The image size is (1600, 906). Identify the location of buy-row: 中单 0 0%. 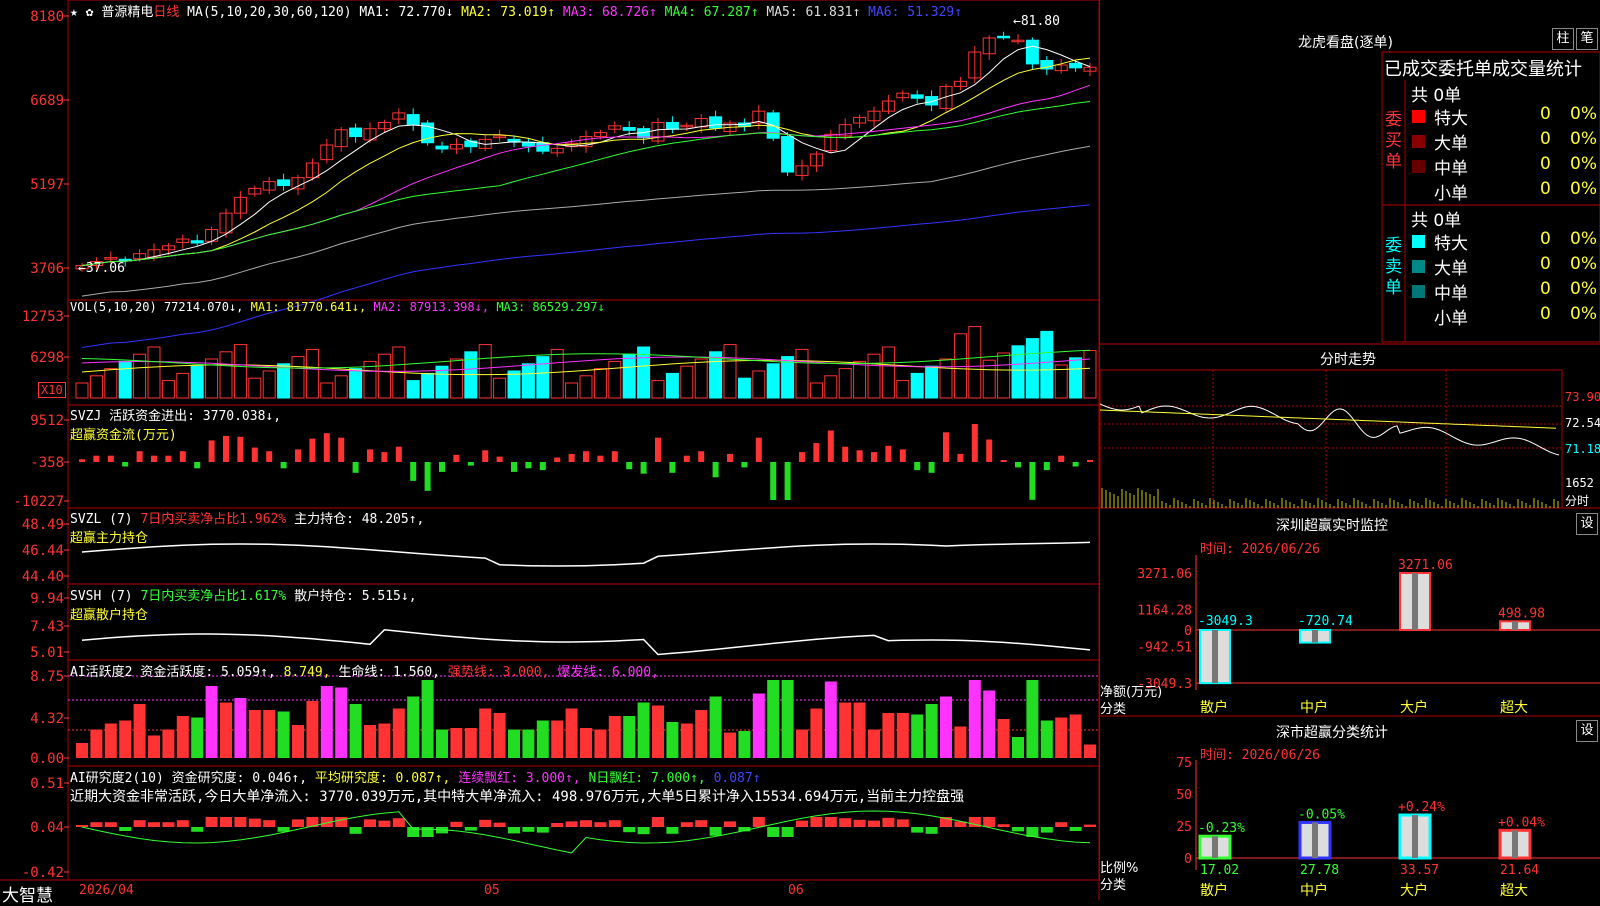
(1504, 166).